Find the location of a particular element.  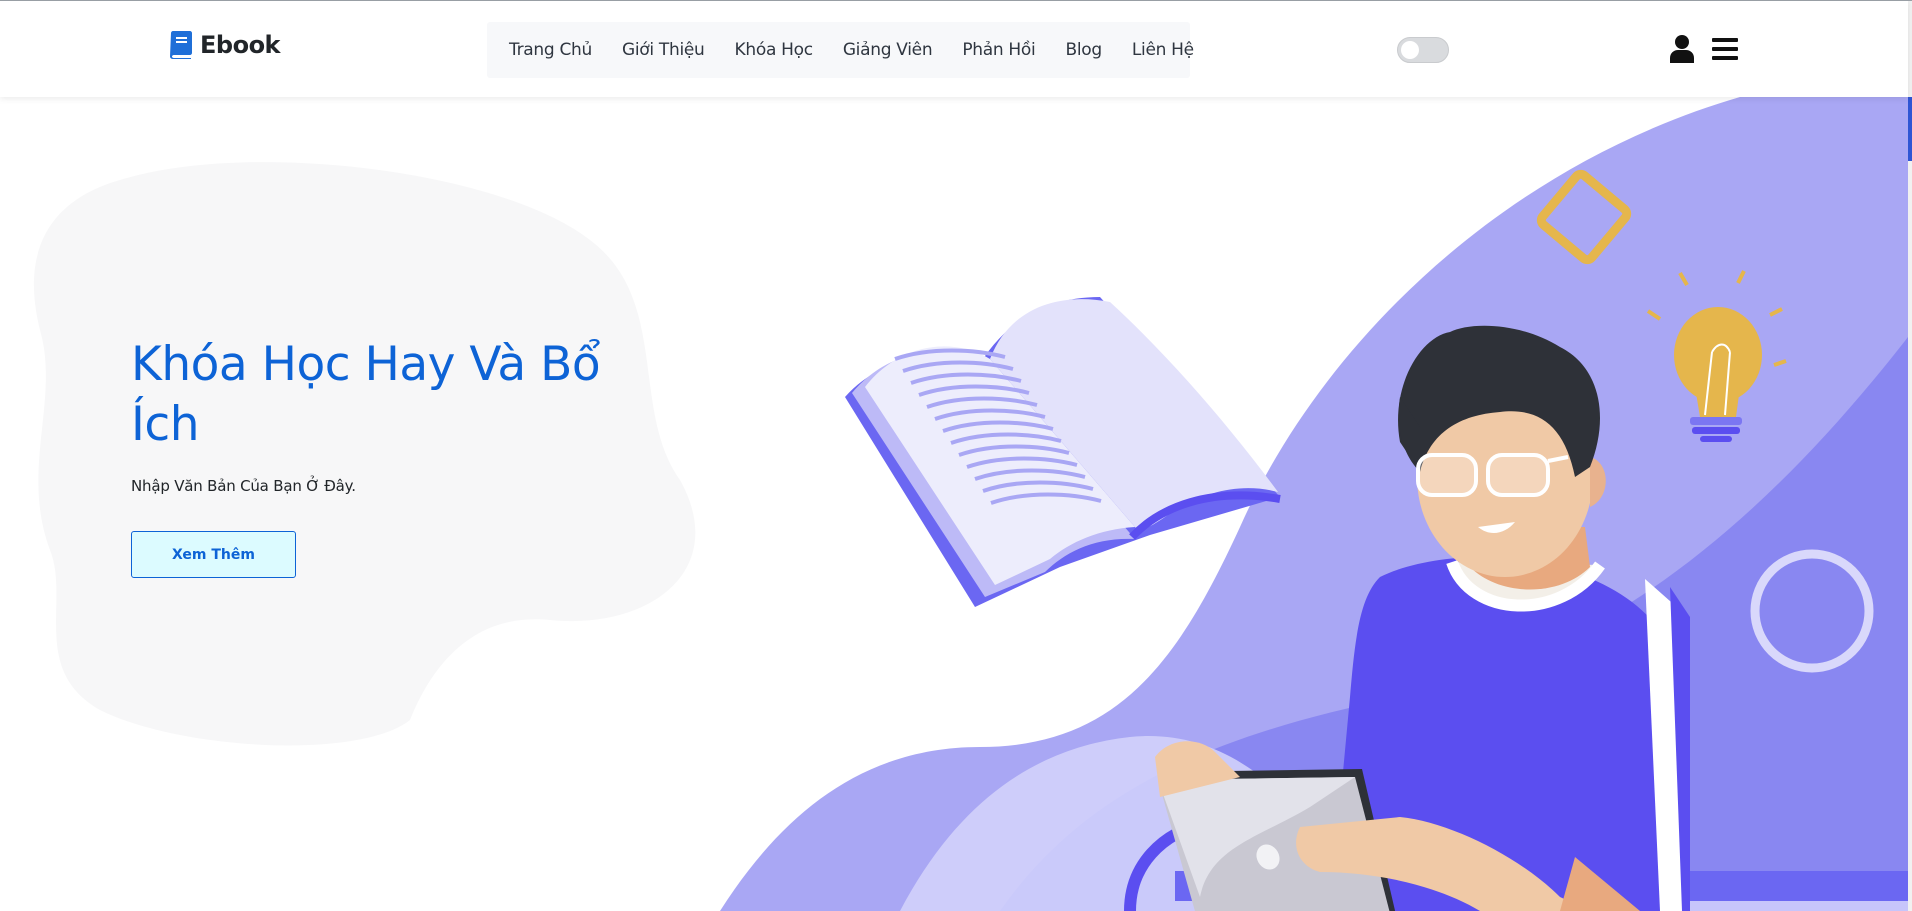

hero-subtitle: Nhập Văn Bản Của Bạn Ở Đây. is located at coordinates (243, 486).